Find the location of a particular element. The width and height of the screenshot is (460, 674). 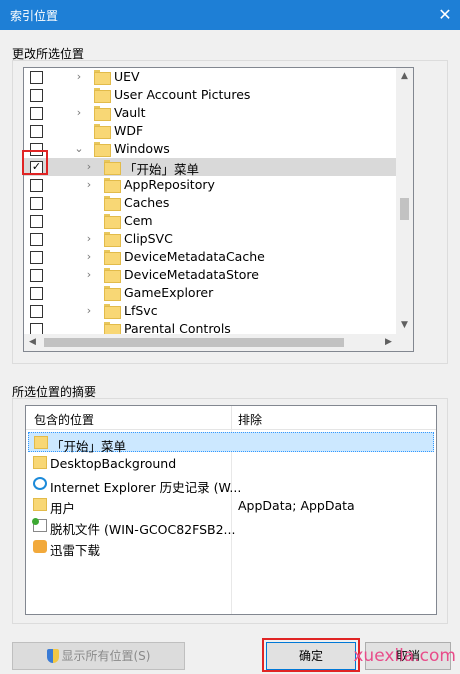

window-title: 索引位置 is located at coordinates (34, 16).